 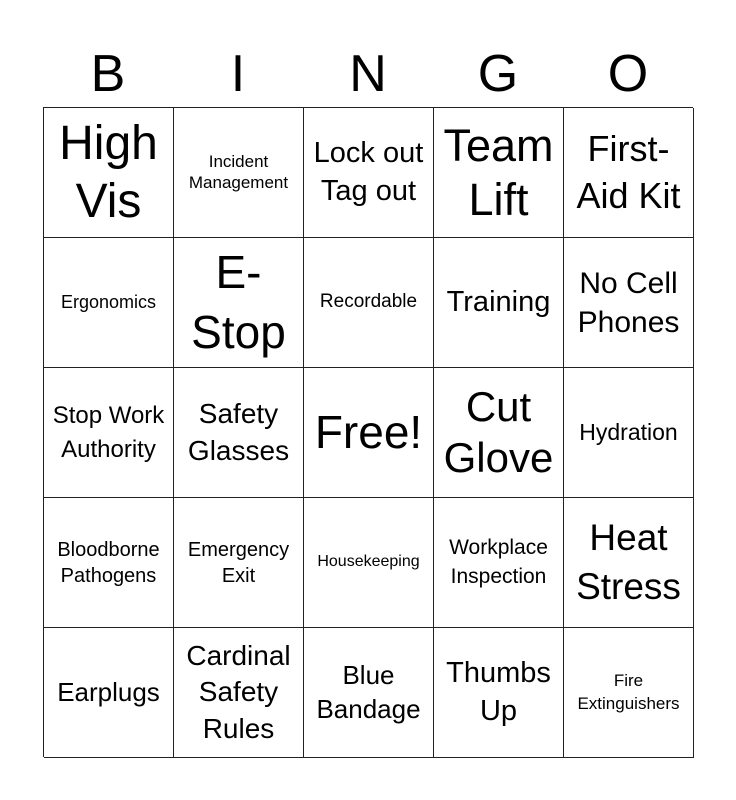 I want to click on cell-label: Recordable, so click(x=368, y=302).